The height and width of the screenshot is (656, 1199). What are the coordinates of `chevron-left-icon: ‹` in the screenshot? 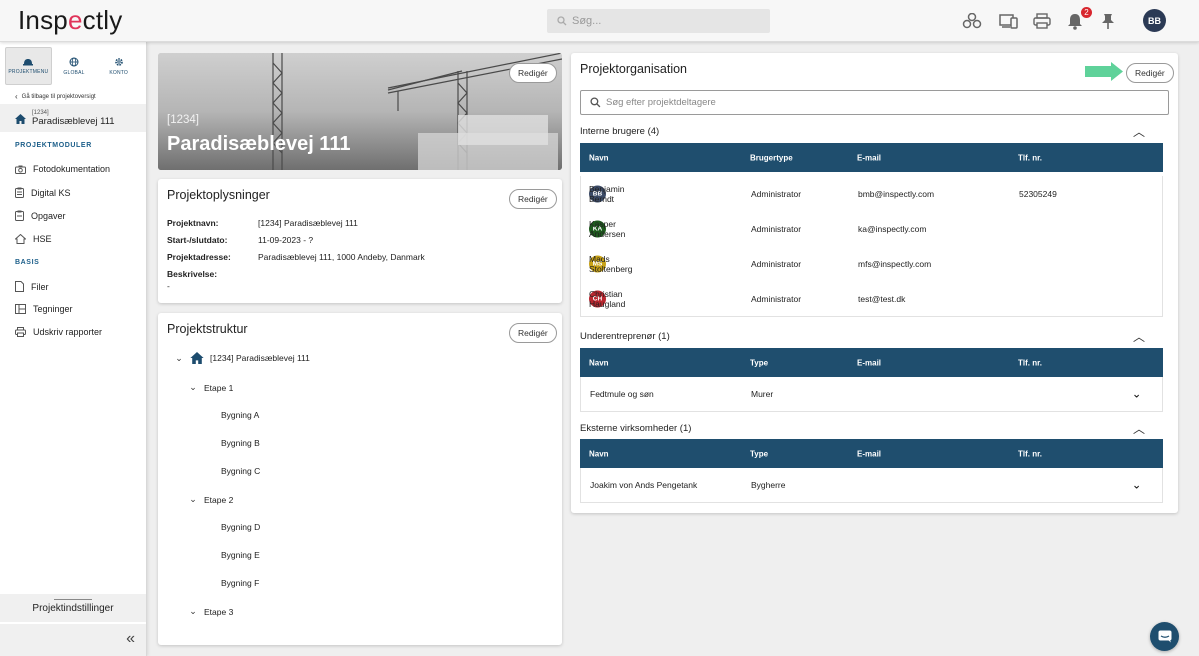 It's located at (16, 96).